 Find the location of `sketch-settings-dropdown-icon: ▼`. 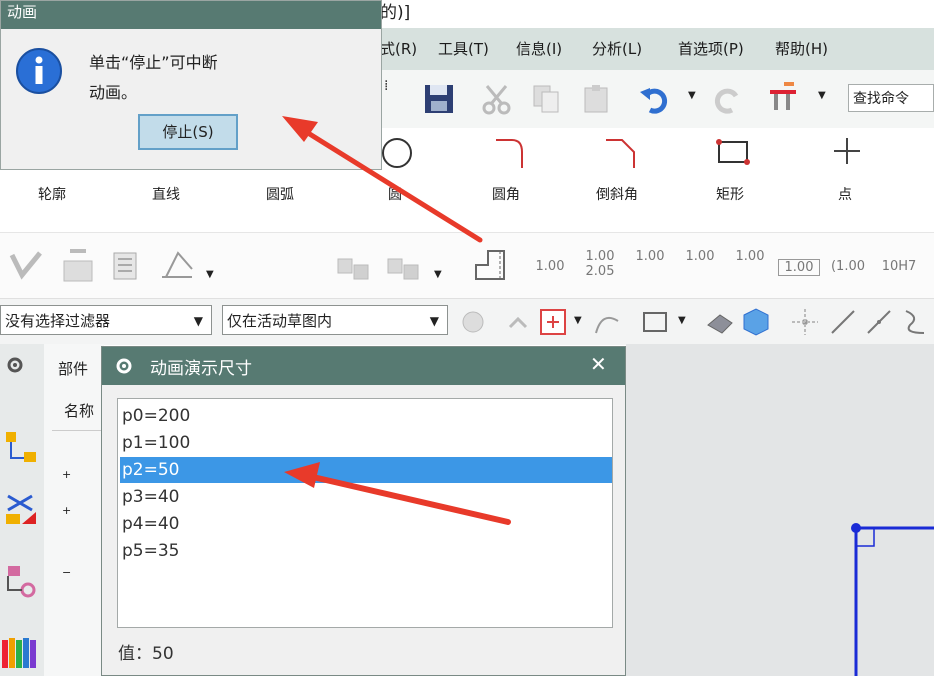

sketch-settings-dropdown-icon: ▼ is located at coordinates (835, 107).